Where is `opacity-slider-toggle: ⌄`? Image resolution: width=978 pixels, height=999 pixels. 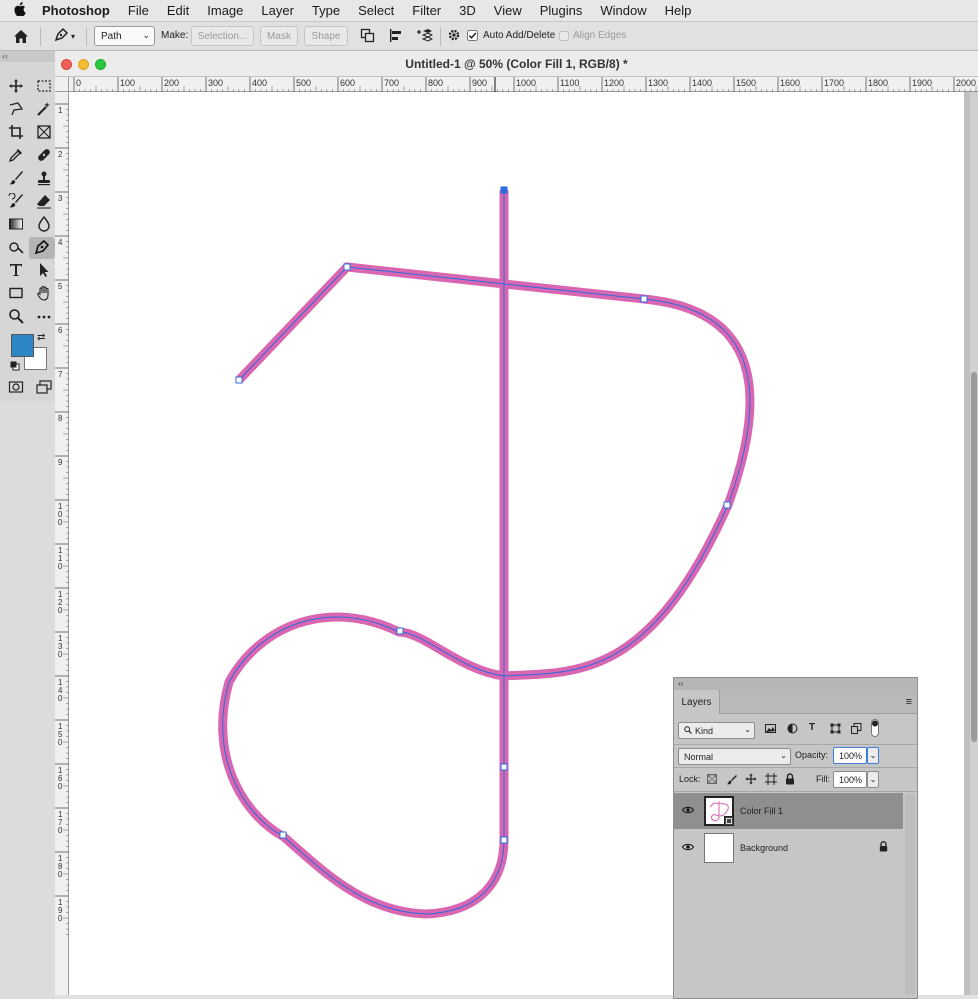
opacity-slider-toggle: ⌄ is located at coordinates (873, 755).